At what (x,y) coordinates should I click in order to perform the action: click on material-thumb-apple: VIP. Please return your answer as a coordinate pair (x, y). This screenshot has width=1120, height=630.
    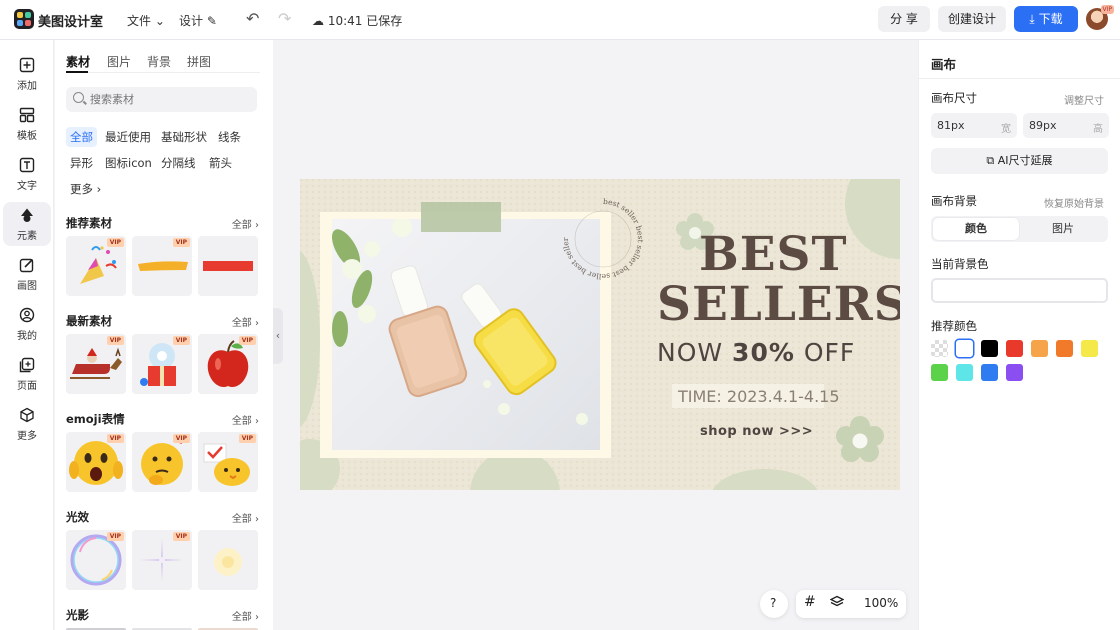
    Looking at the image, I should click on (228, 364).